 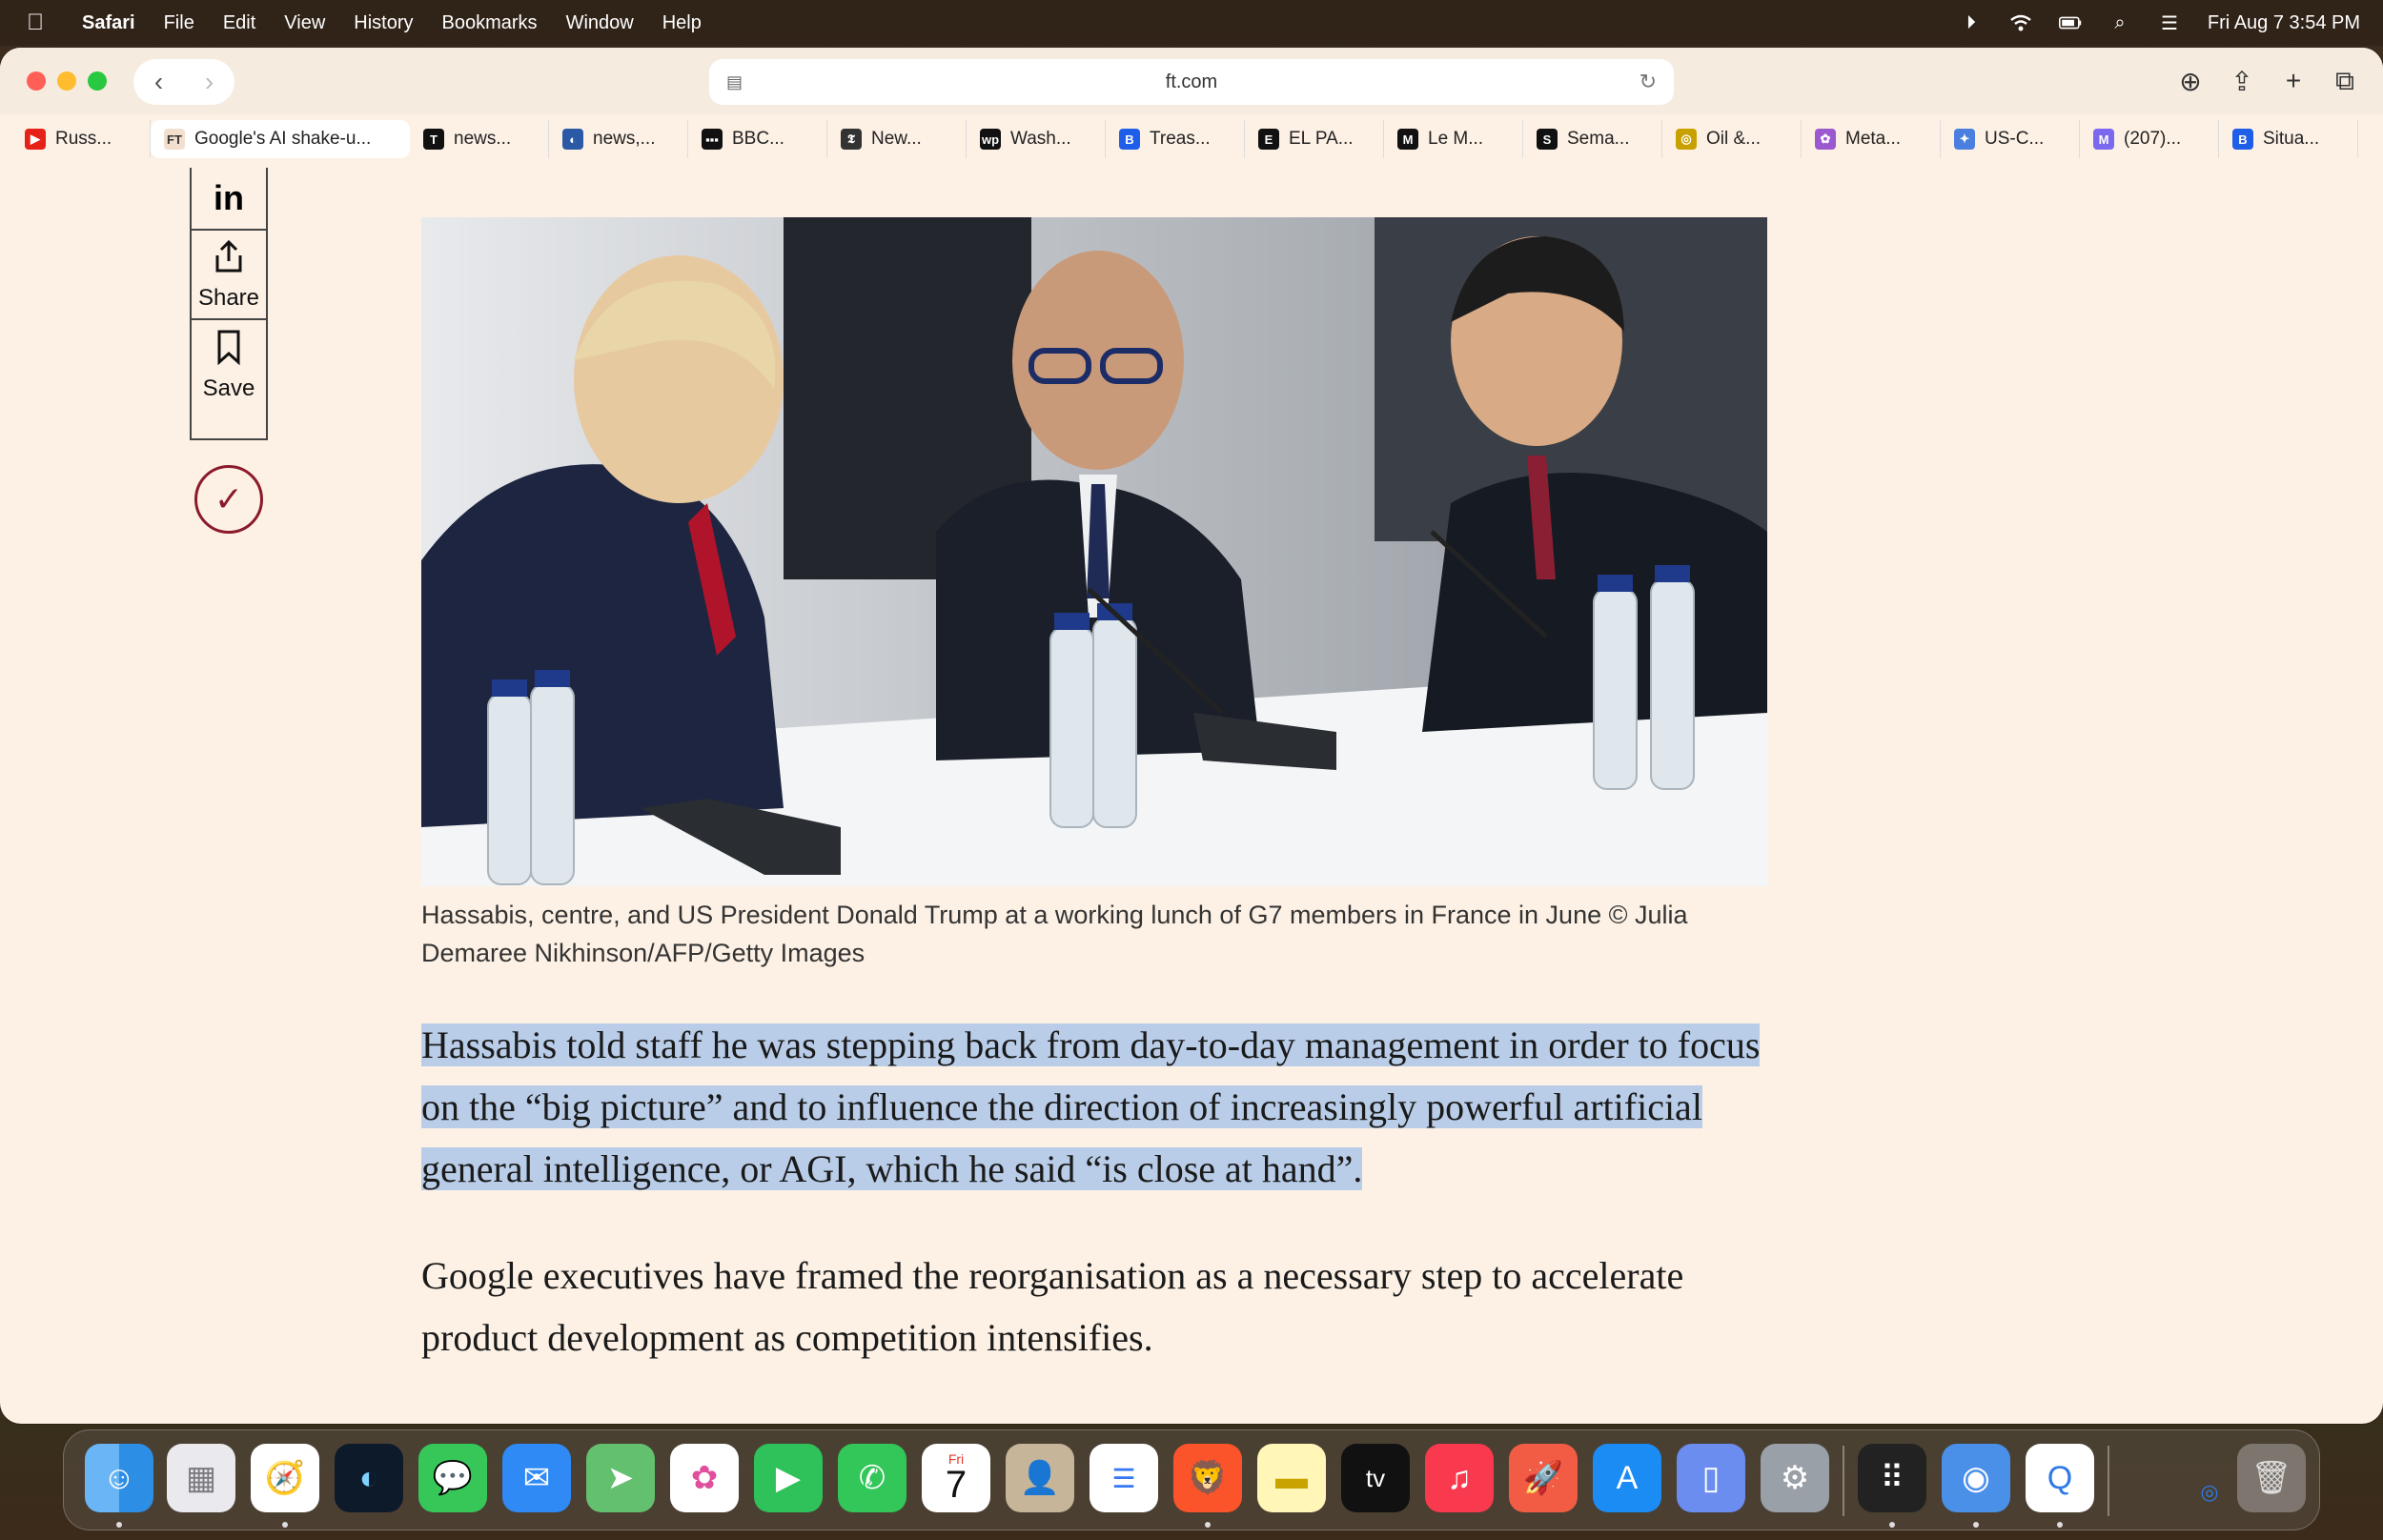 I want to click on tab-overview-icon: ⧉, so click(x=2345, y=81).